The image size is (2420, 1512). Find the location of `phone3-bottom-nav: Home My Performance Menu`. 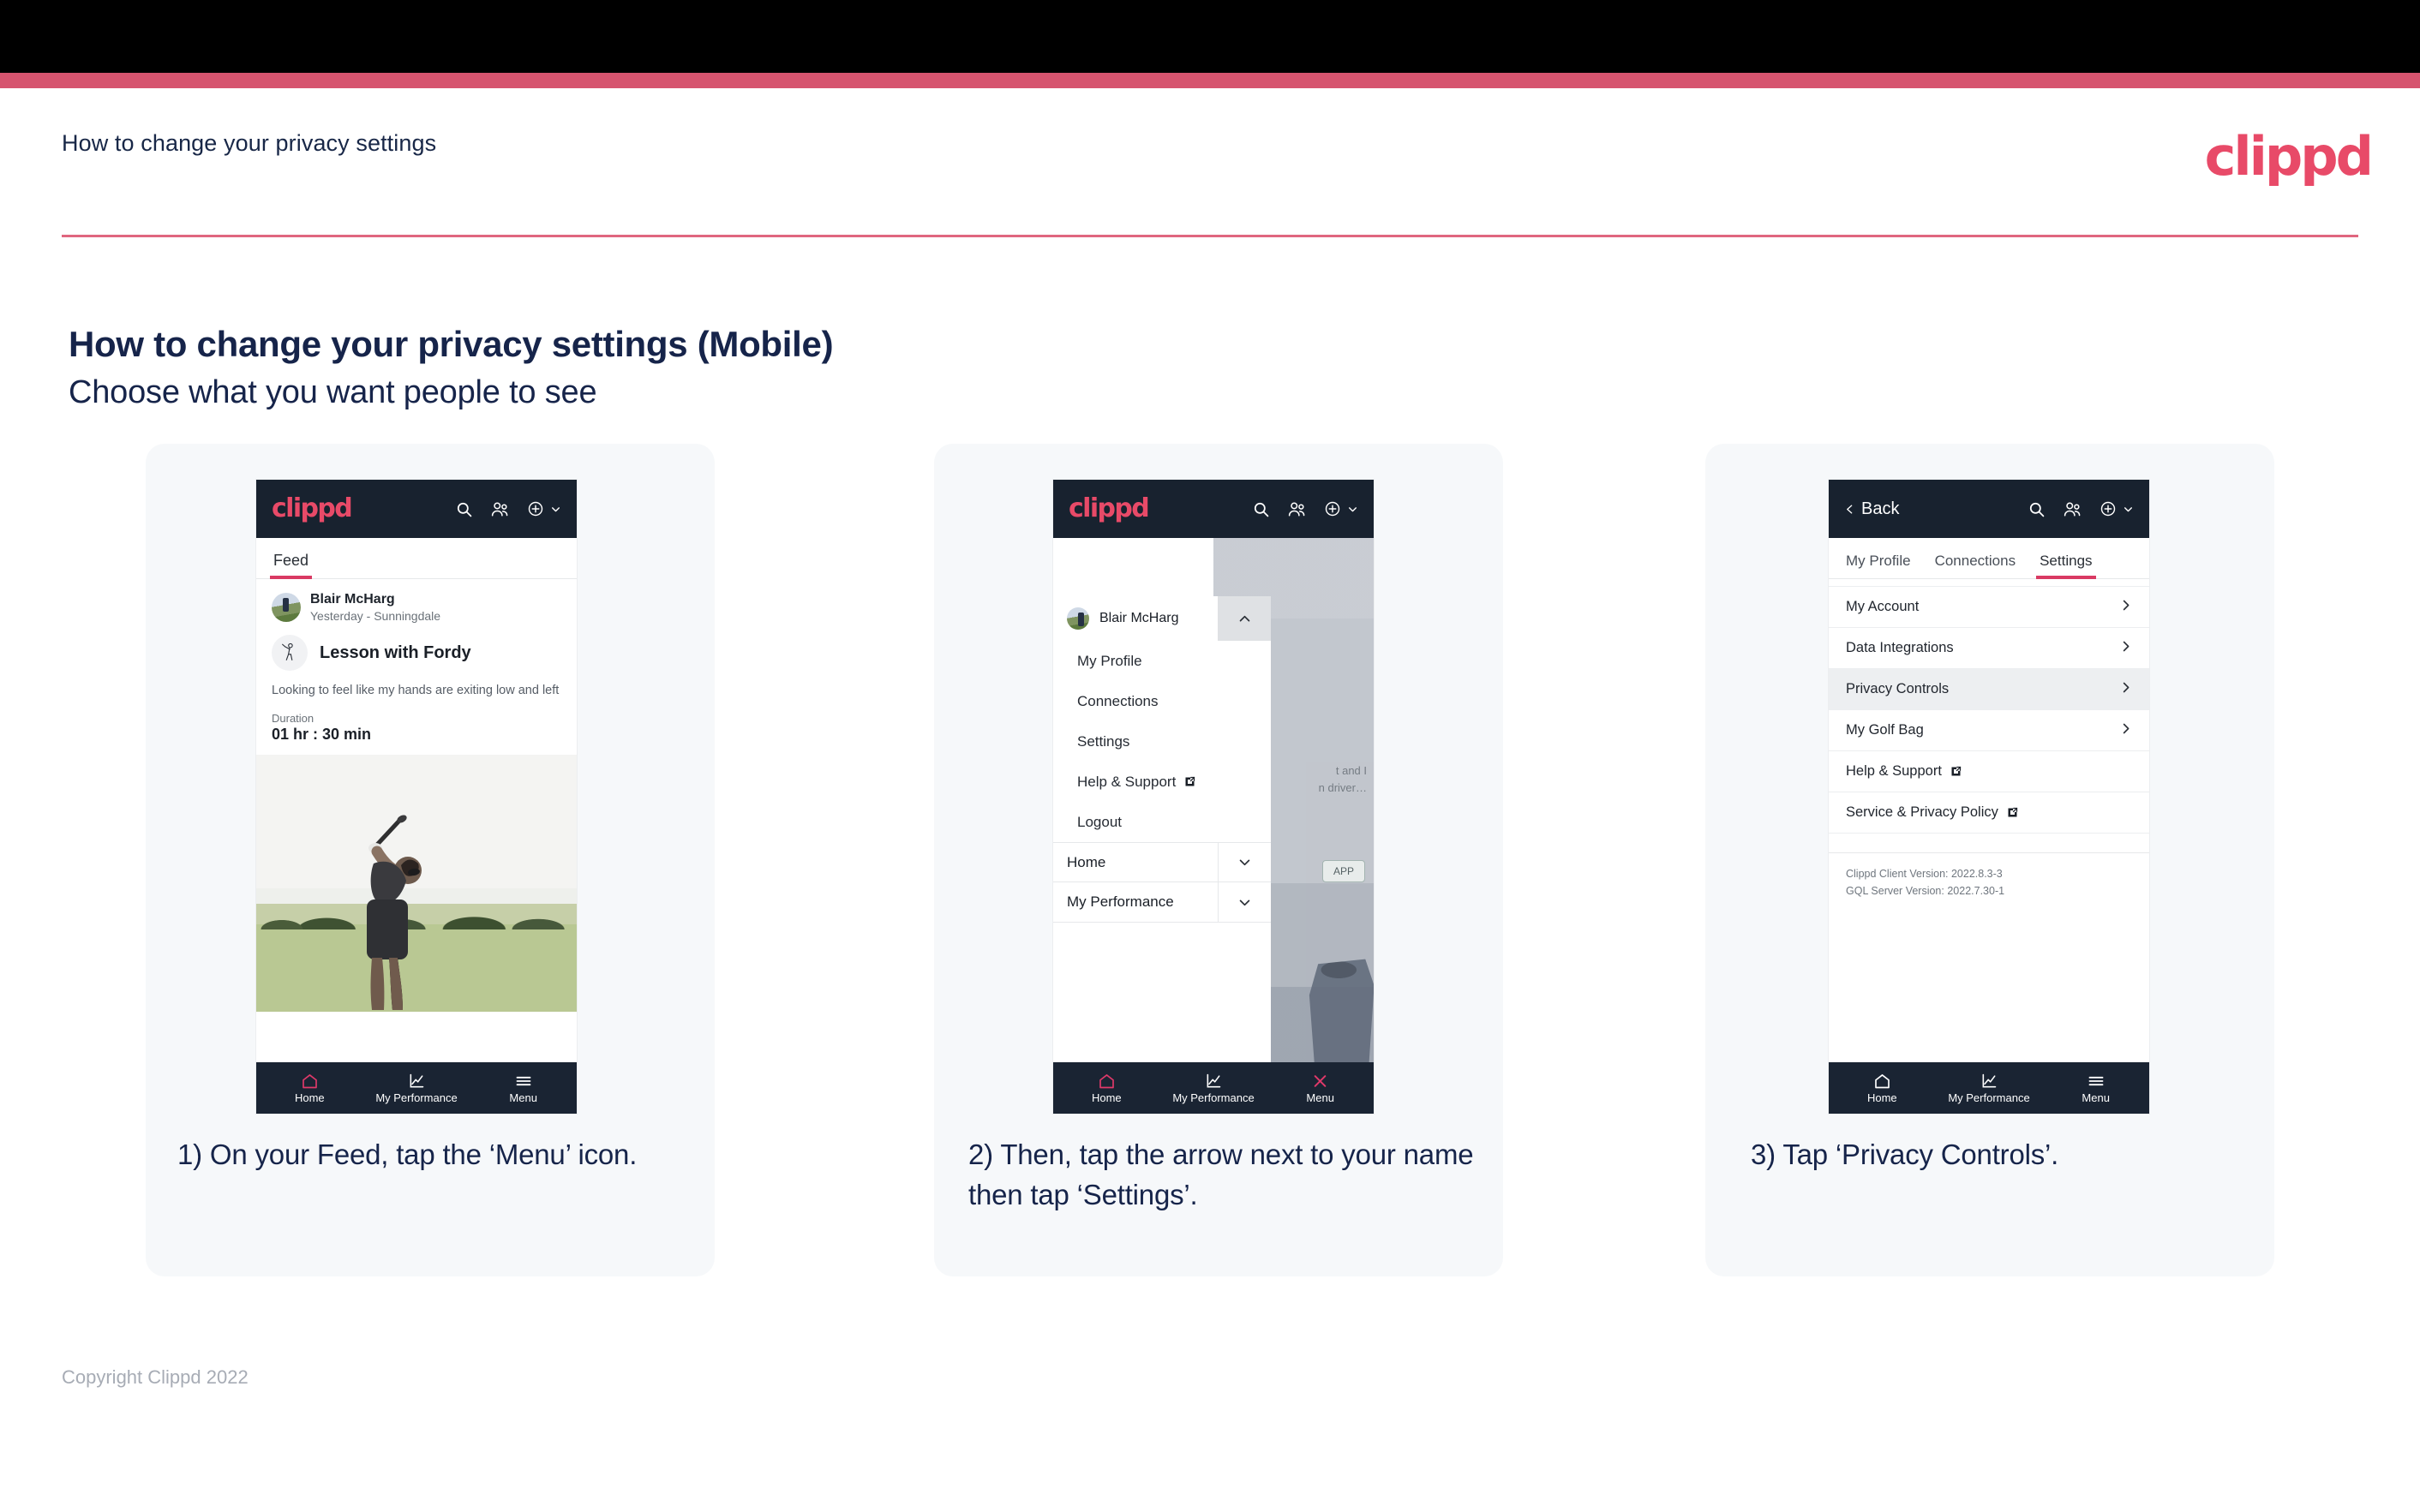

phone3-bottom-nav: Home My Performance Menu is located at coordinates (1989, 1088).